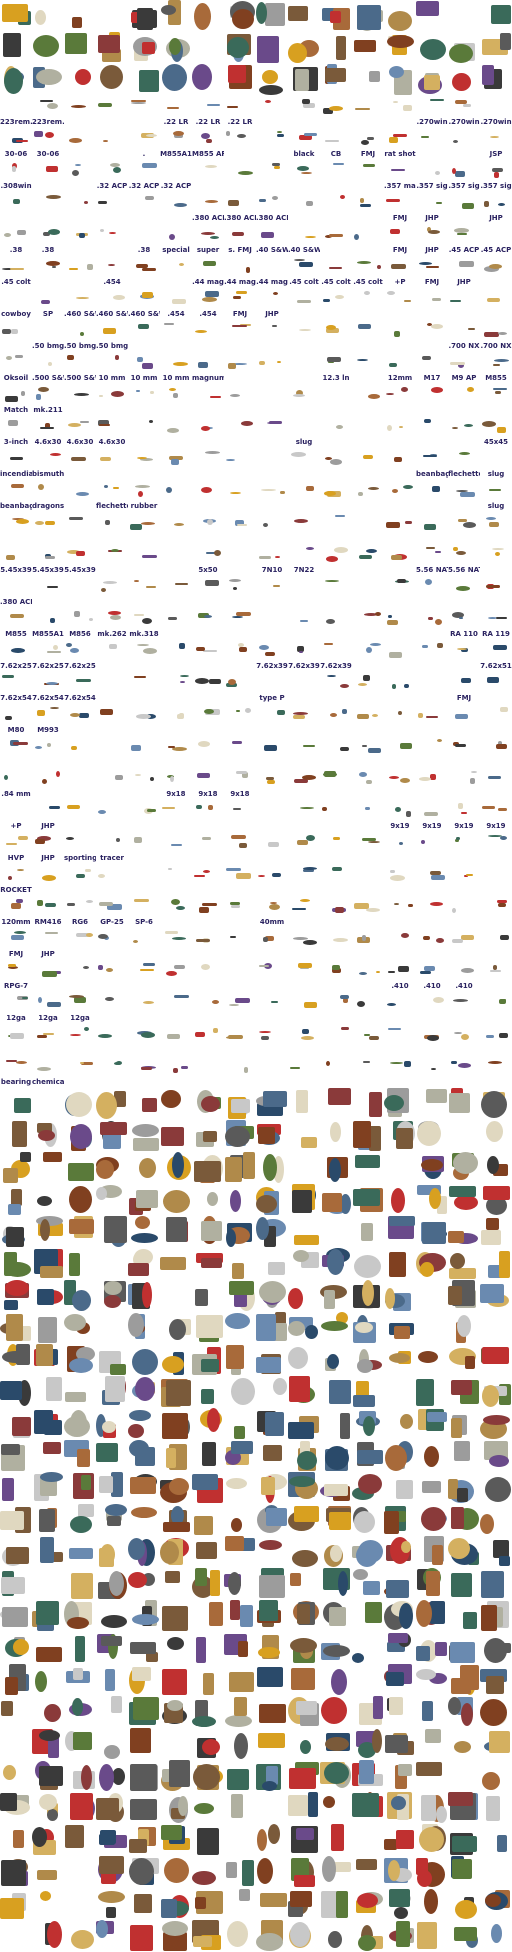 This screenshot has height=1952, width=512. I want to click on sprite-tile: rat shot, so click(400, 144).